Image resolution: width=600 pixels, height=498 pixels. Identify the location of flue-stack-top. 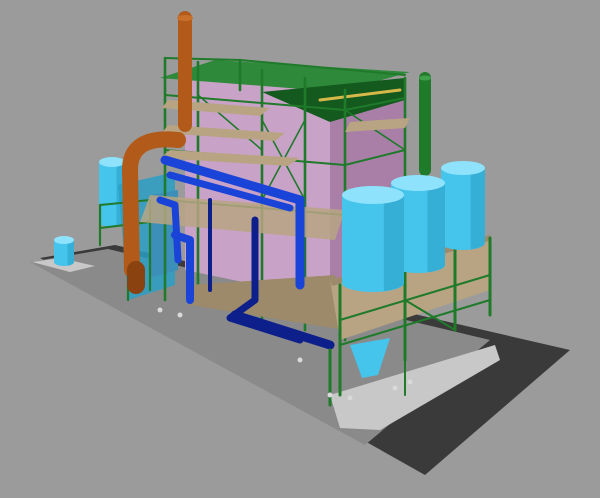
(185, 18).